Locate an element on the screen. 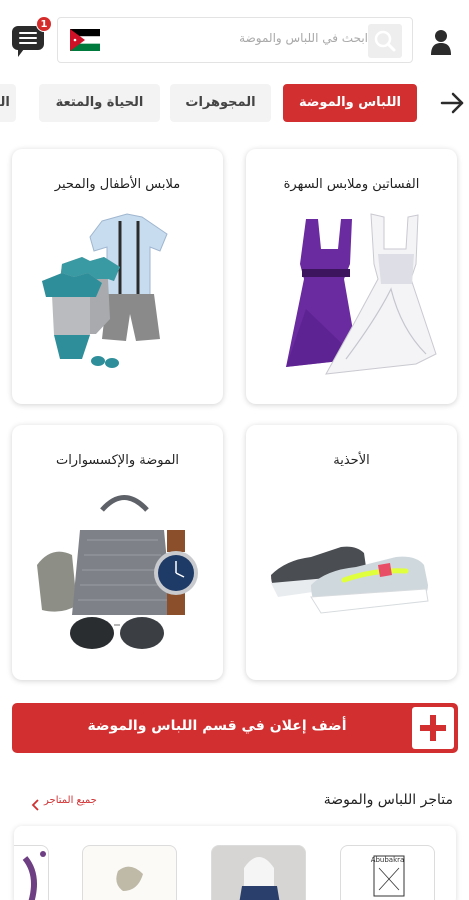 The image size is (469, 900). messages-button: 1 is located at coordinates (32, 36).